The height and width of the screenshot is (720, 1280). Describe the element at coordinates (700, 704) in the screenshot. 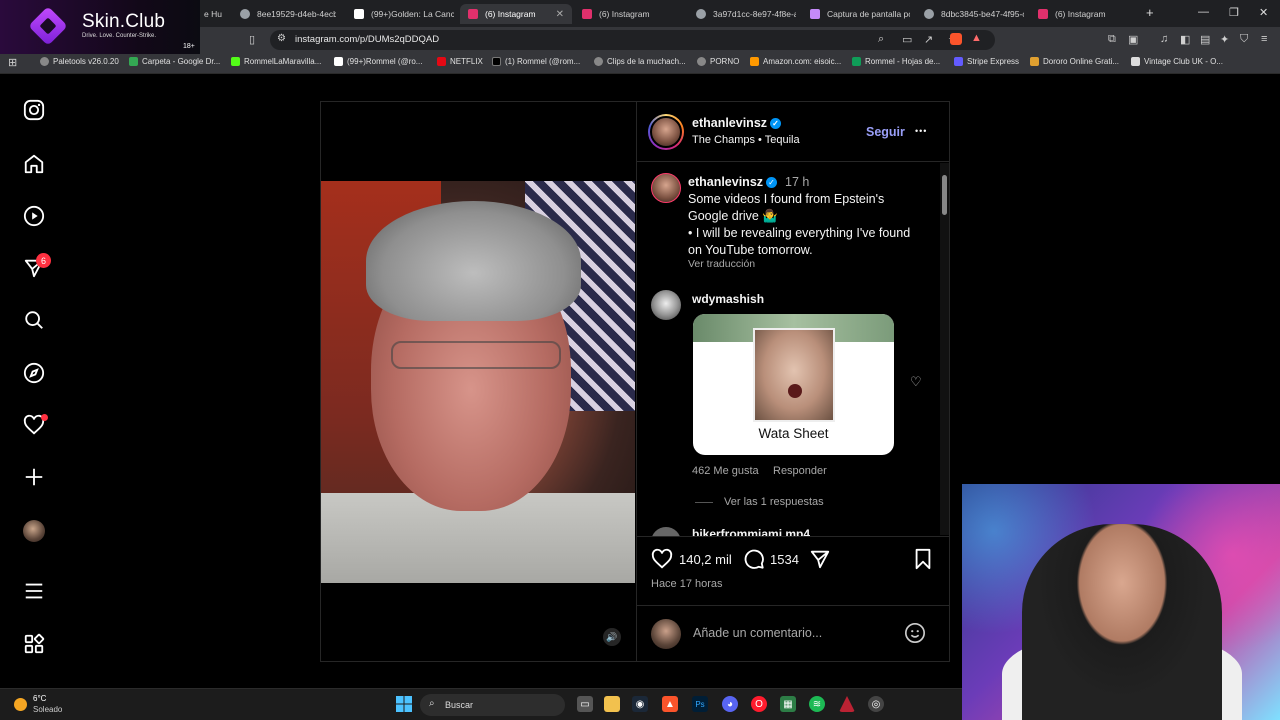

I see `photoshop-icon: Ps` at that location.